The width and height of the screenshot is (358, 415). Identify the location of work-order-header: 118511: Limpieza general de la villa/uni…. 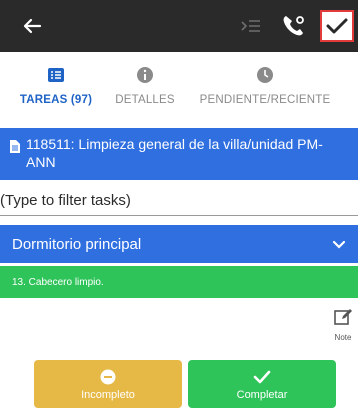
(179, 154).